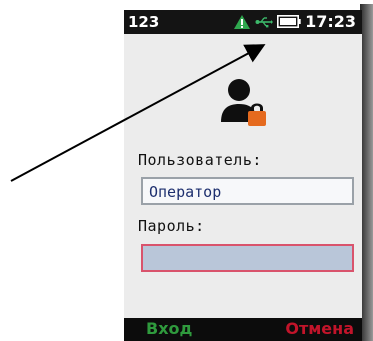  I want to click on login-softkey: Вход, so click(169, 328).